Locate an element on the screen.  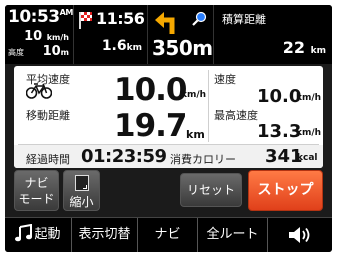
display-switch-button: 表示切替 is located at coordinates (105, 235).